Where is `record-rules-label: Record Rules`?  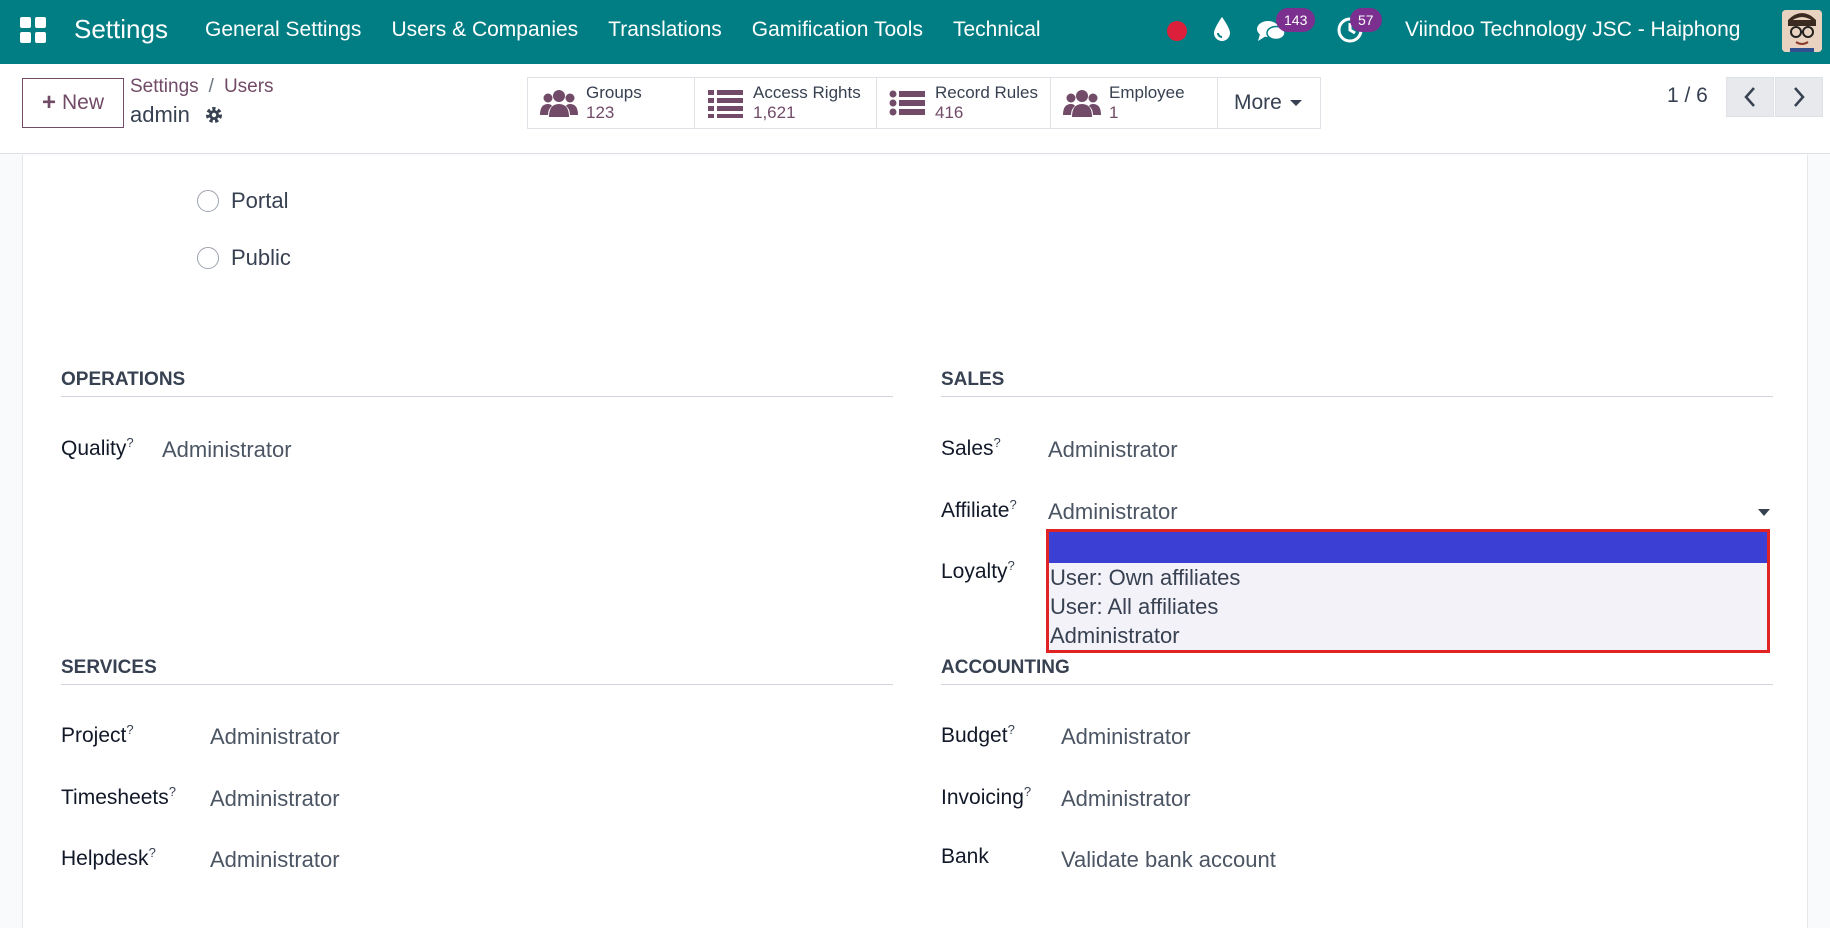
record-rules-label: Record Rules is located at coordinates (986, 92).